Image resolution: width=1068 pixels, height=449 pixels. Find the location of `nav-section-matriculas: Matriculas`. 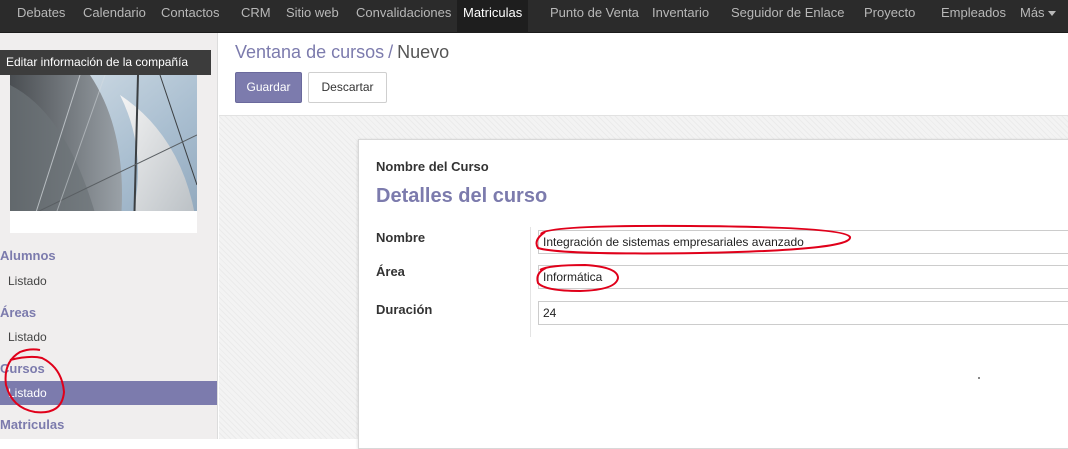

nav-section-matriculas: Matriculas is located at coordinates (32, 424).